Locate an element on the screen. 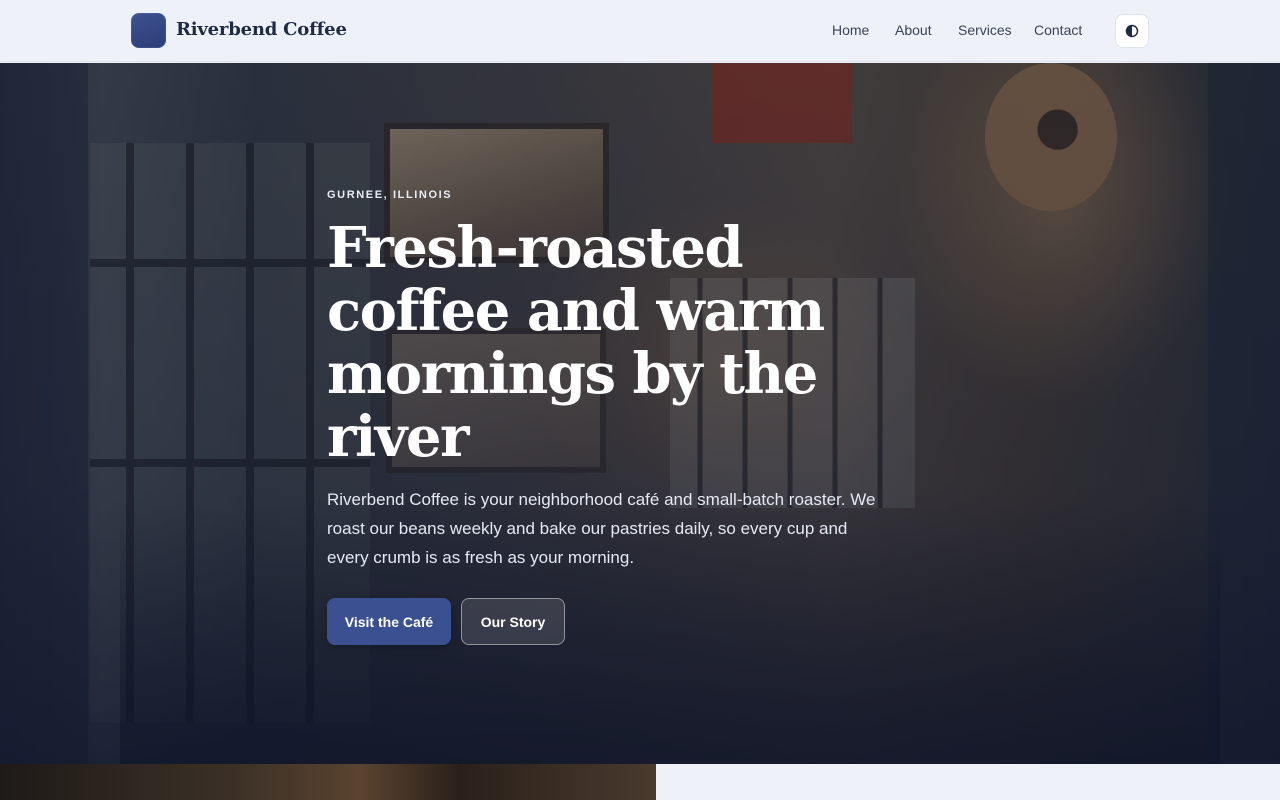 The width and height of the screenshot is (1280, 800). nav-home: Home is located at coordinates (850, 30).